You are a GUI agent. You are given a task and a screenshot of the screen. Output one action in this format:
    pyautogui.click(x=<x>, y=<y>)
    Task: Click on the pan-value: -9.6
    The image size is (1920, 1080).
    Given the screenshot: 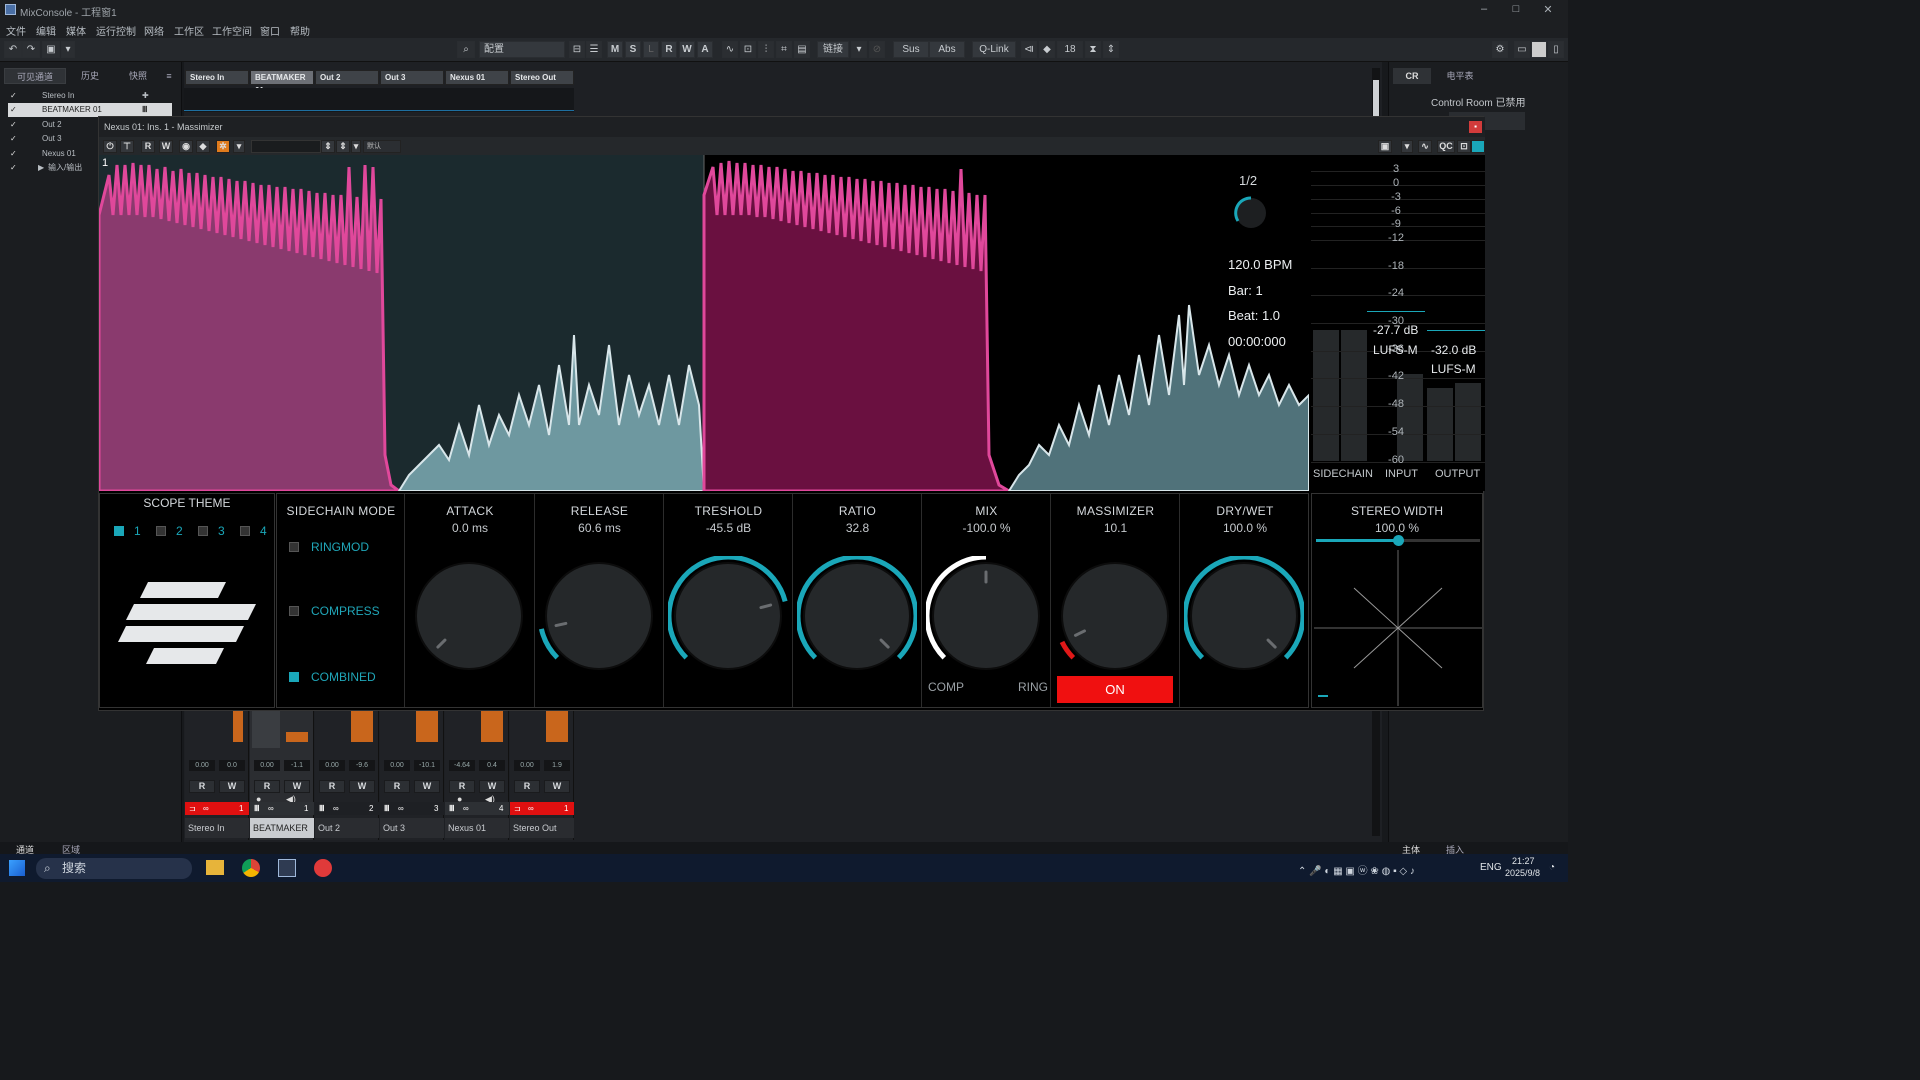 What is the action you would take?
    pyautogui.click(x=362, y=765)
    